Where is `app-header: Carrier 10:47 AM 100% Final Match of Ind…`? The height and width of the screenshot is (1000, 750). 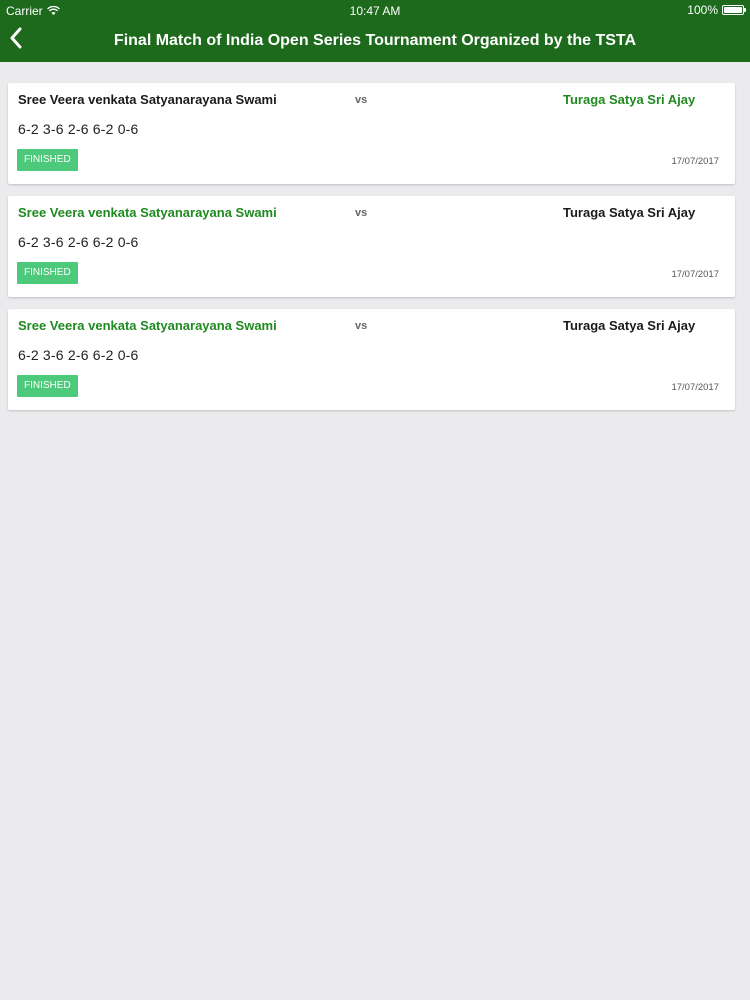
app-header: Carrier 10:47 AM 100% Final Match of Ind… is located at coordinates (375, 31).